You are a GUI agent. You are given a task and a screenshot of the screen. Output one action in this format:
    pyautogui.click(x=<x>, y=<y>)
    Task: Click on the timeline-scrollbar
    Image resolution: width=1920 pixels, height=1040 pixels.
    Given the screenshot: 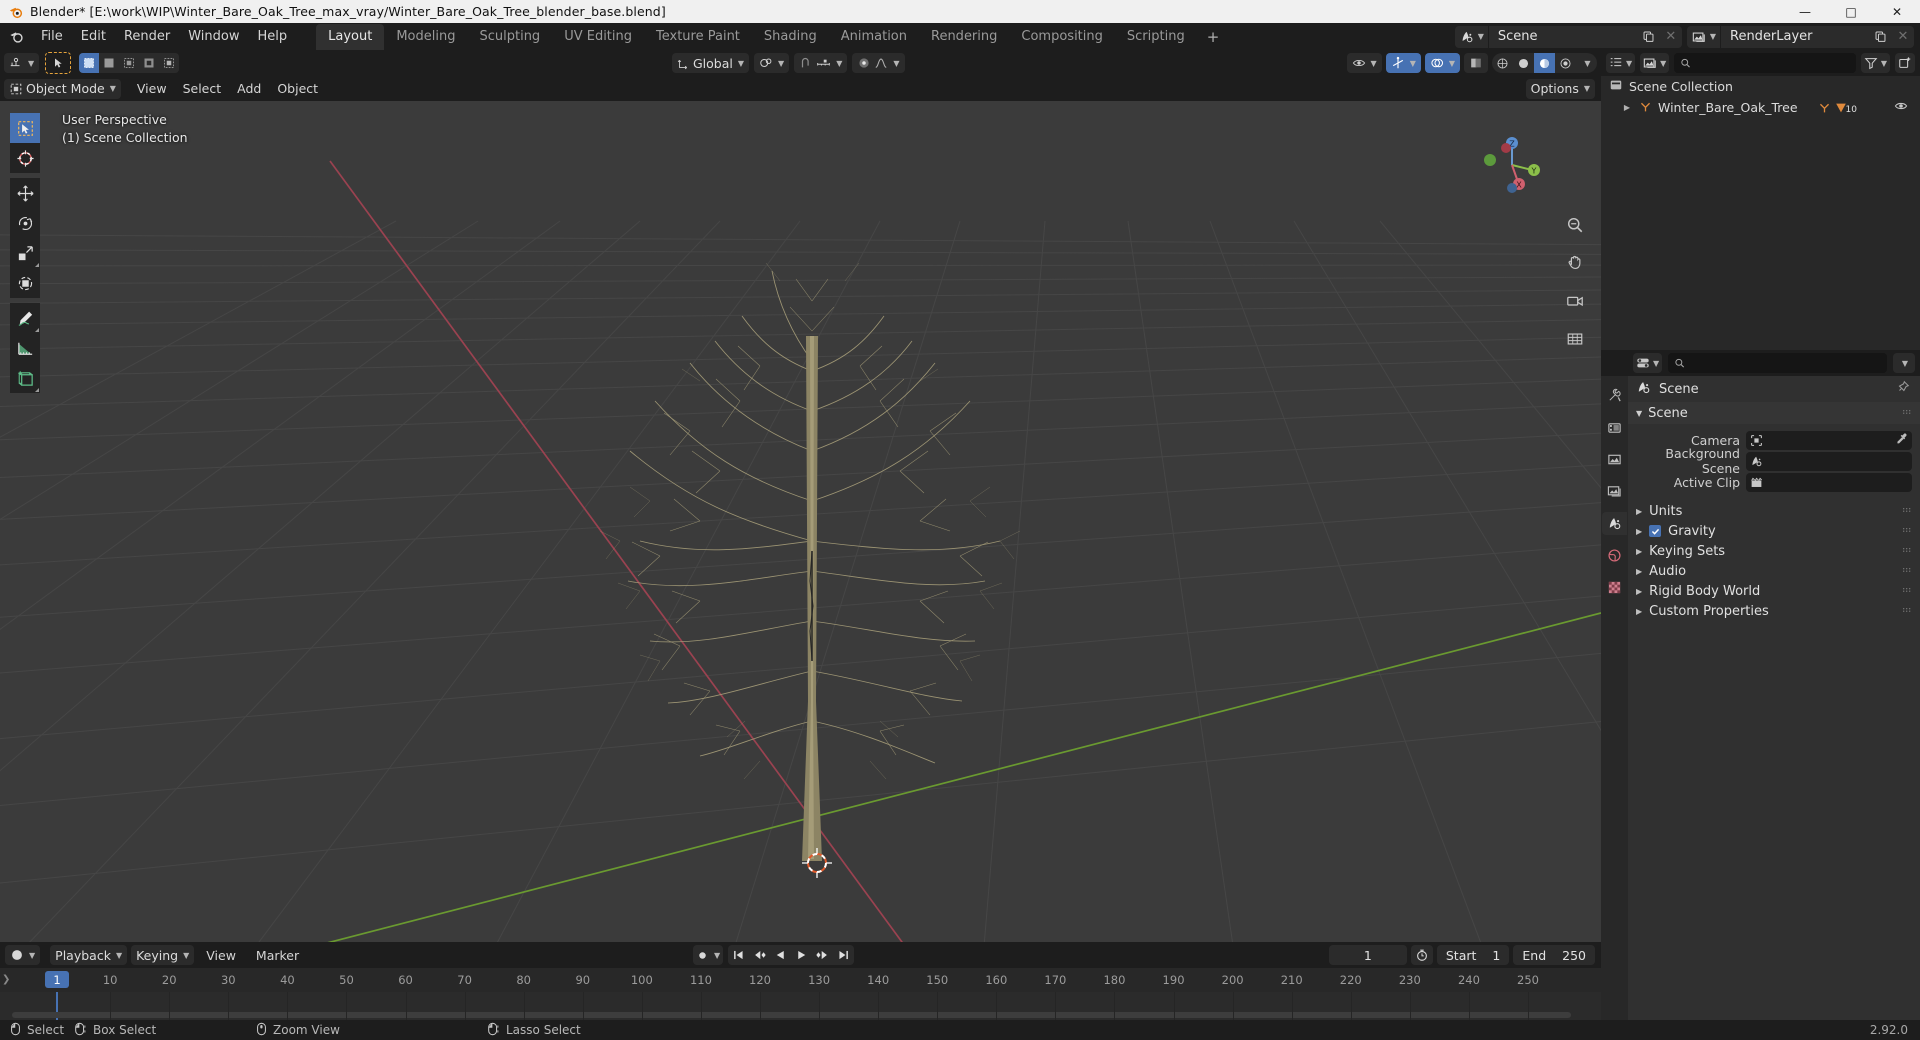 What is the action you would take?
    pyautogui.click(x=791, y=1015)
    